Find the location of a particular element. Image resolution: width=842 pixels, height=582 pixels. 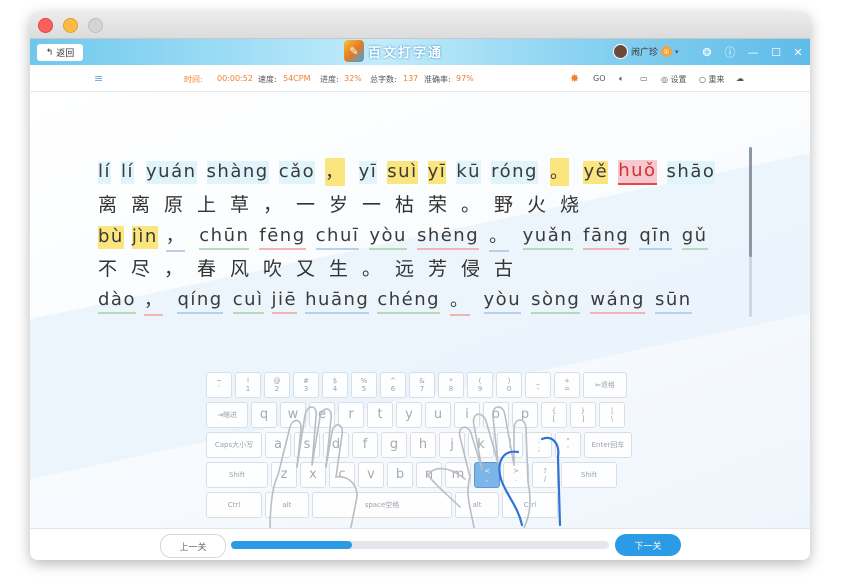

key-k: k is located at coordinates (481, 445).